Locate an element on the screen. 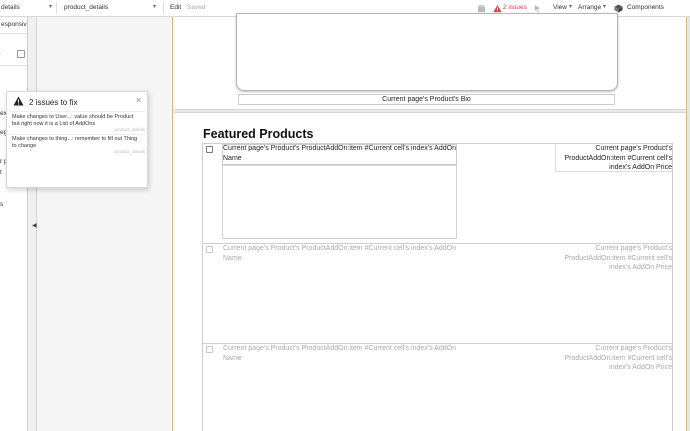  bio-group is located at coordinates (427, 52).